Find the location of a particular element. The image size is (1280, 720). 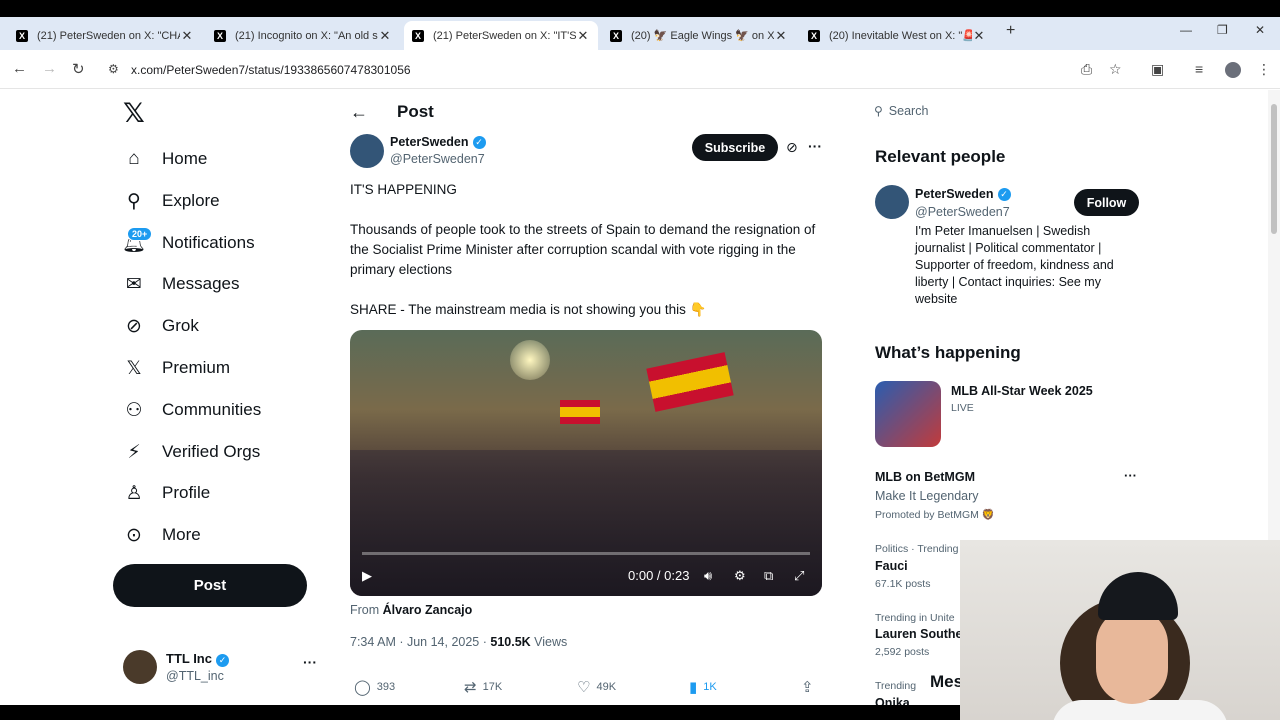

browser-tab: X (20) 🦅 Eagle Wings 🦅 on X: " ✕ is located at coordinates (699, 35).